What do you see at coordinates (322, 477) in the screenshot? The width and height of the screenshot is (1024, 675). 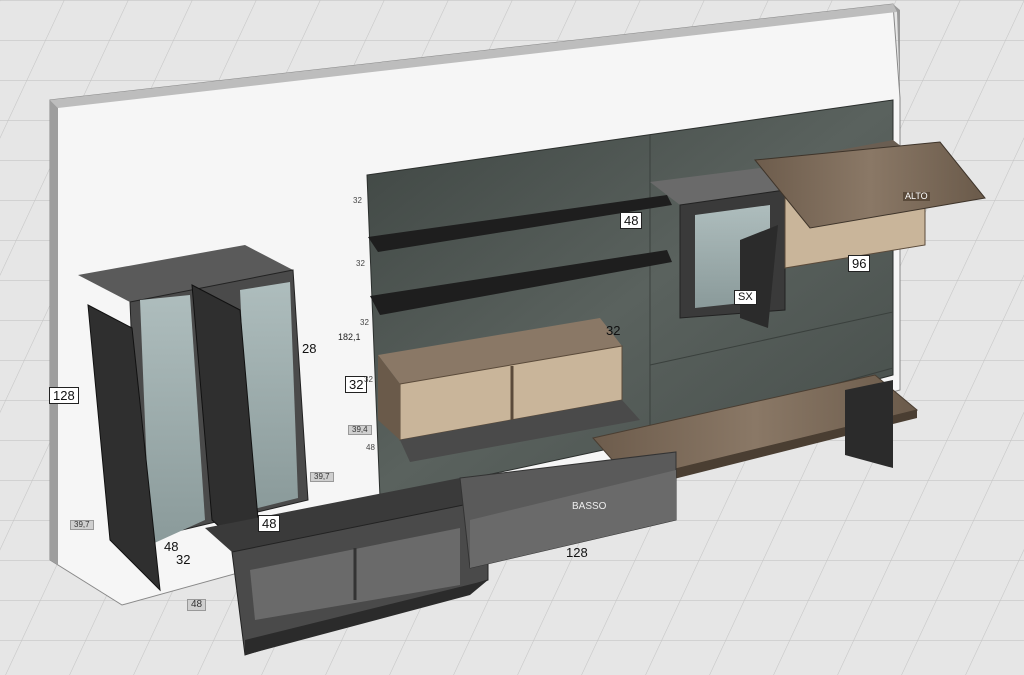 I see `dim-side-depth: 39,7` at bounding box center [322, 477].